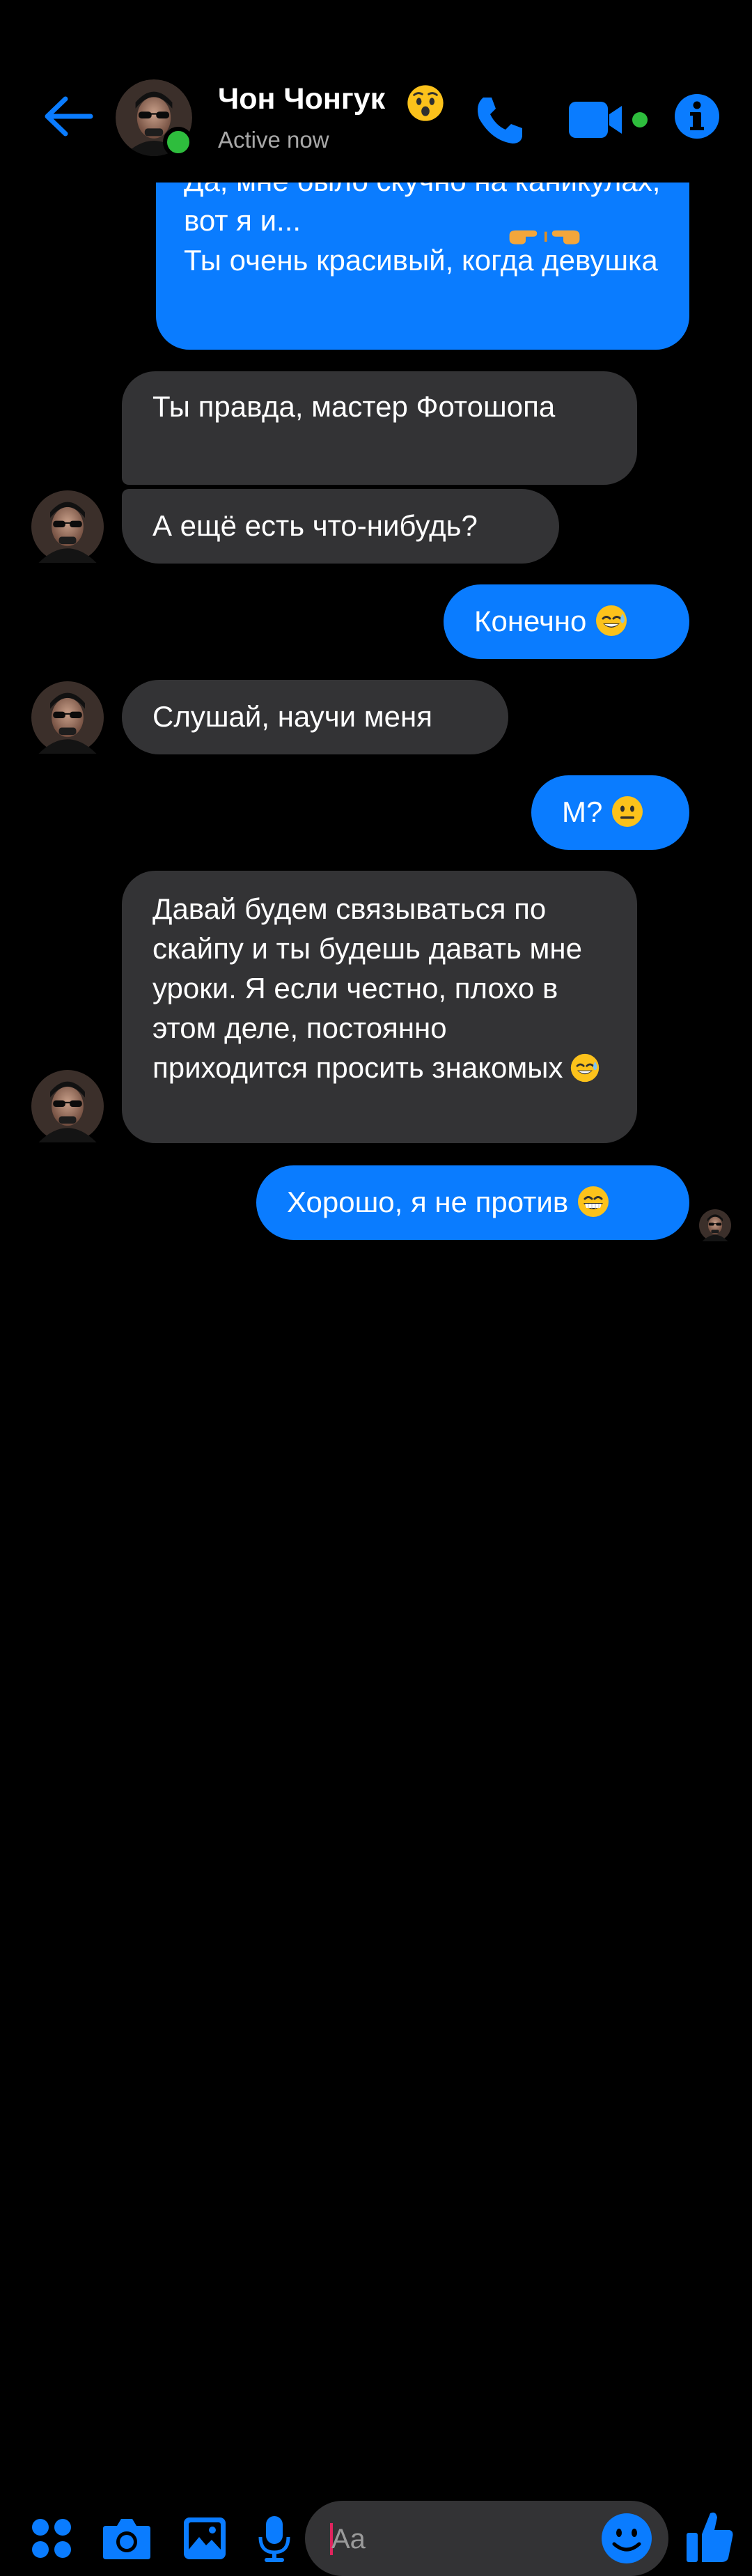  I want to click on online-indicator, so click(178, 142).